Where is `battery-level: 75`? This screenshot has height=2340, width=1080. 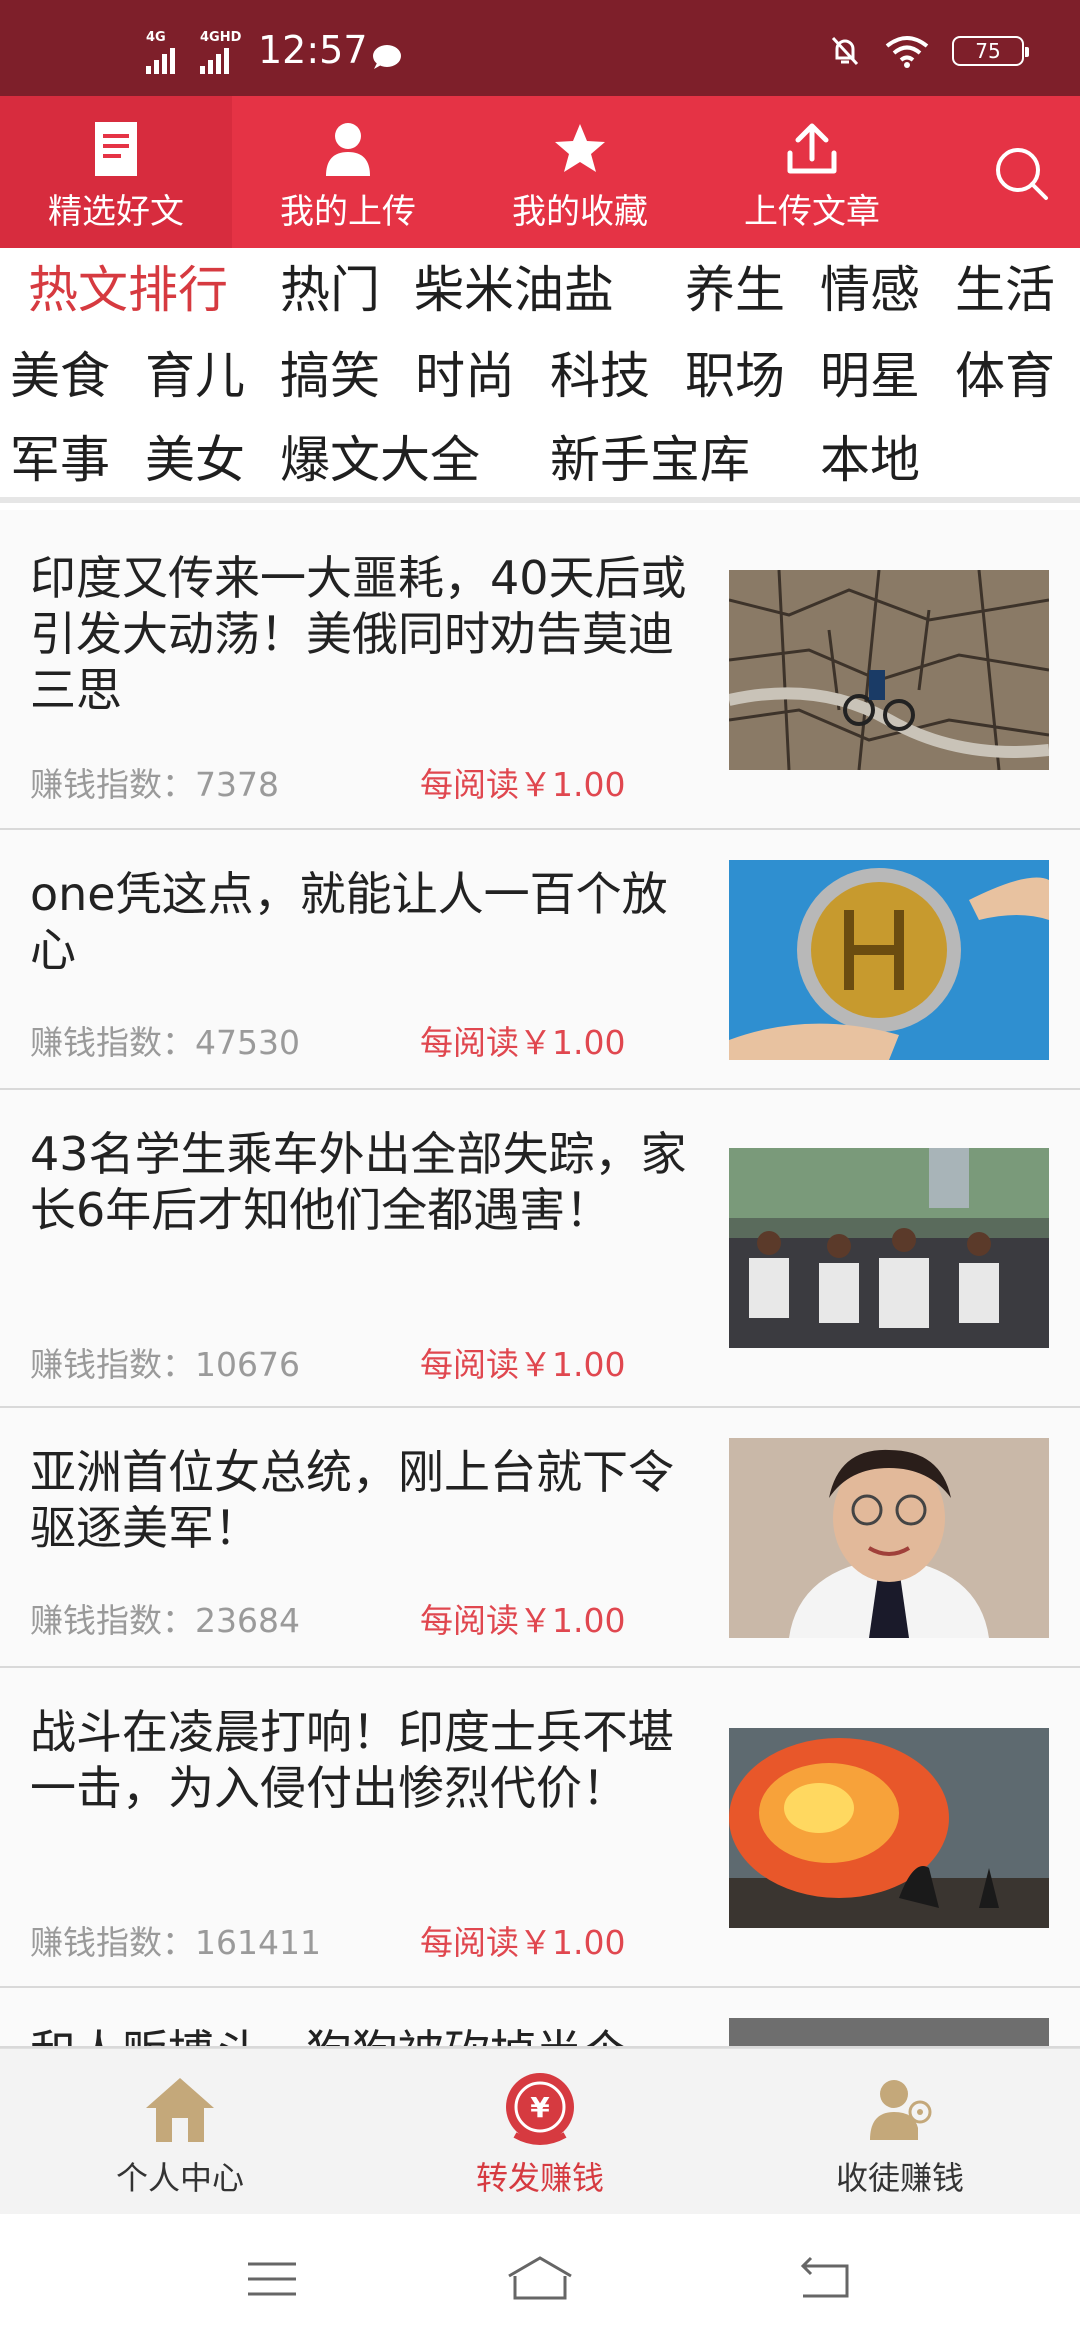 battery-level: 75 is located at coordinates (988, 51).